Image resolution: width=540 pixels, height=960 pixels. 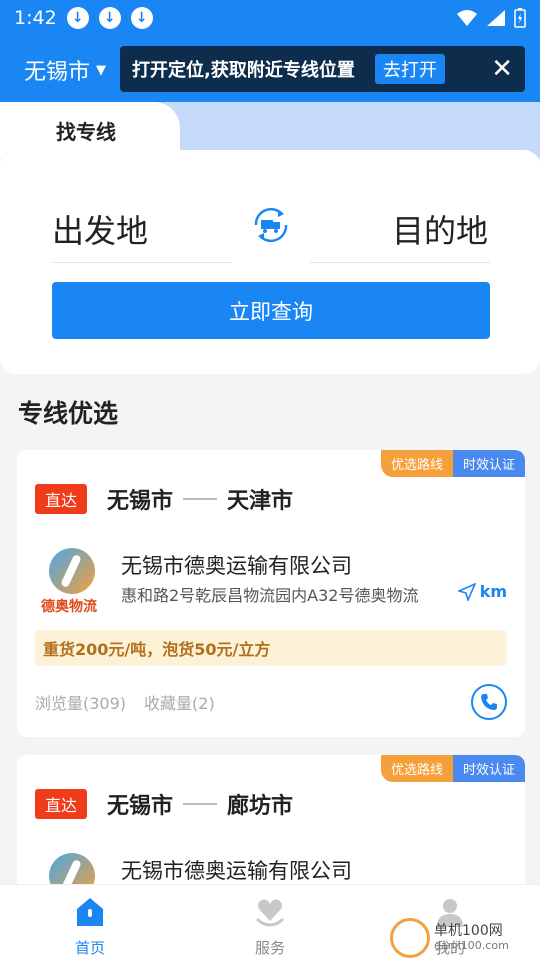 What do you see at coordinates (440, 229) in the screenshot?
I see `destination-field: 目的地` at bounding box center [440, 229].